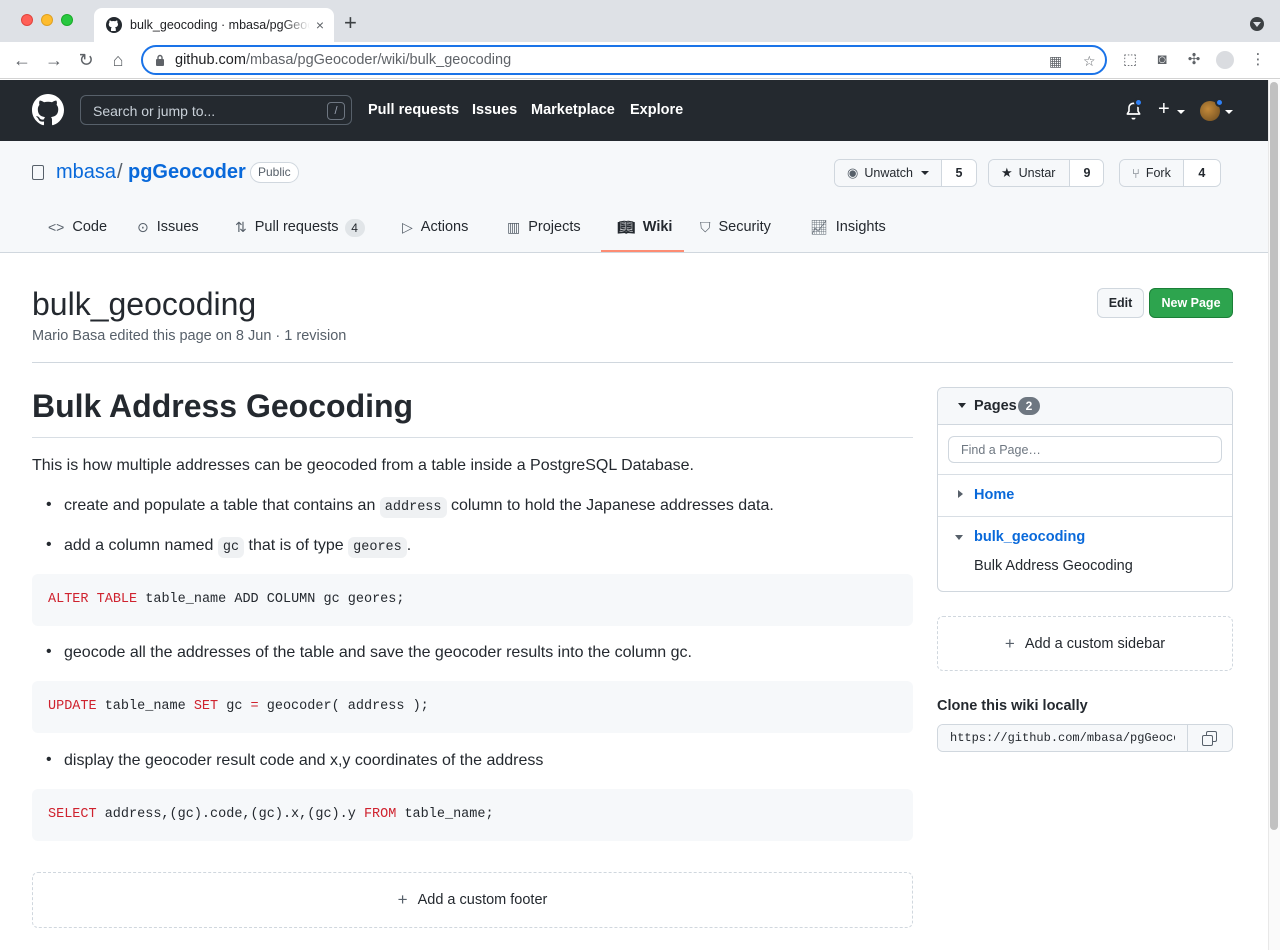 The height and width of the screenshot is (950, 1280). What do you see at coordinates (1009, 643) in the screenshot?
I see `plus-icon: +` at bounding box center [1009, 643].